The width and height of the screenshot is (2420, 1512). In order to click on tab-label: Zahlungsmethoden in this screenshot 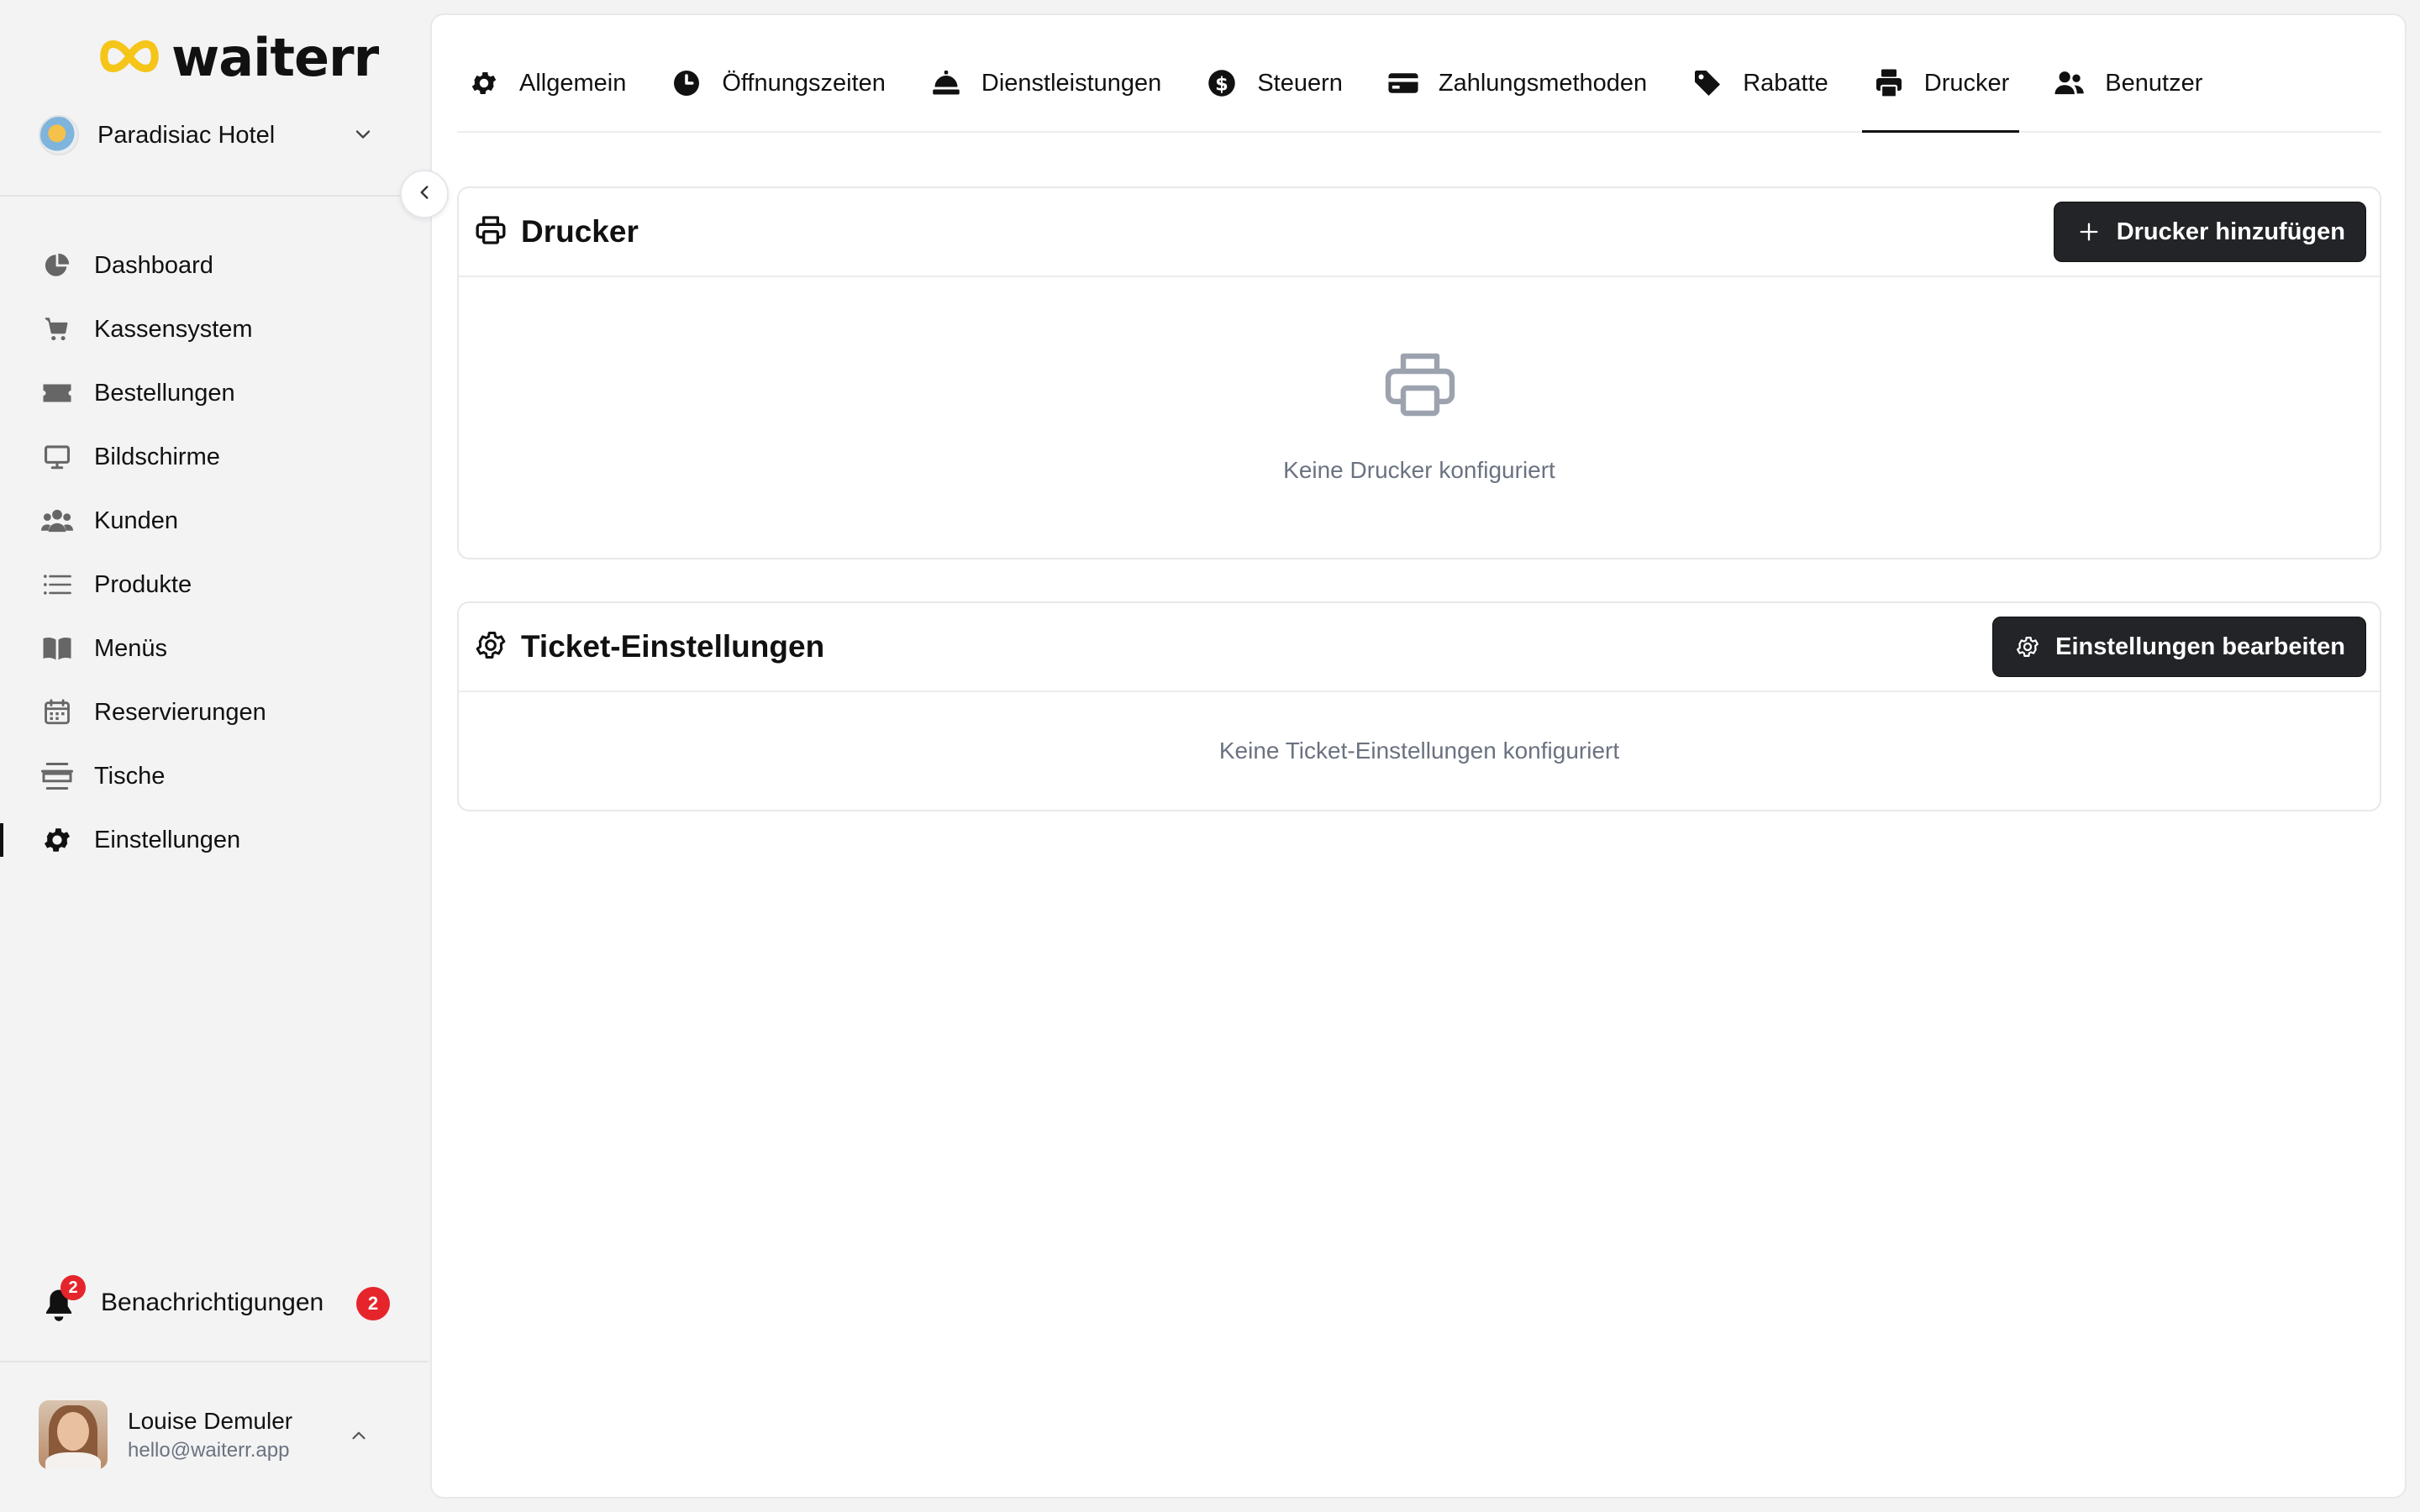, I will do `click(1543, 83)`.